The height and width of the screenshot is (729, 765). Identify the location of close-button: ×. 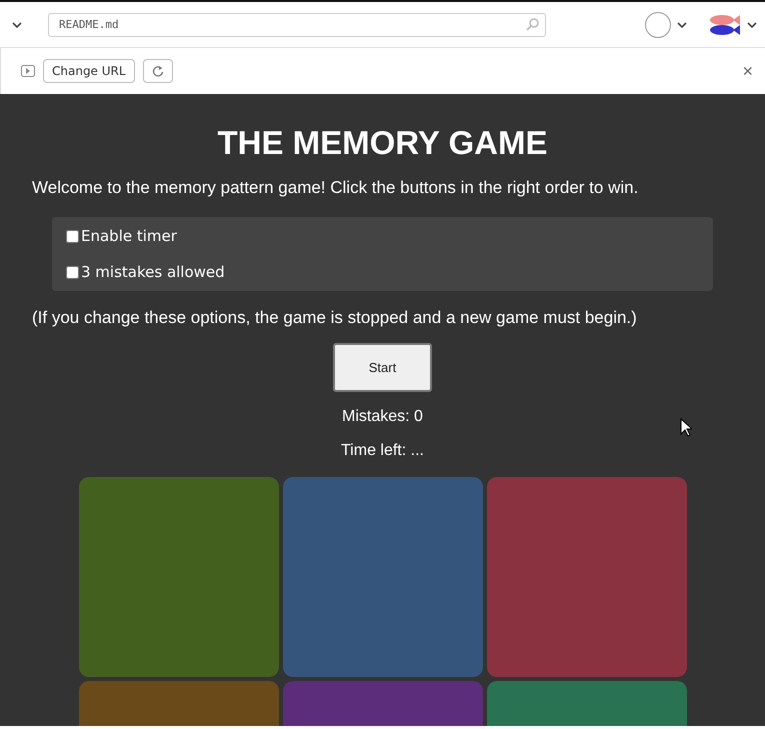
(747, 71).